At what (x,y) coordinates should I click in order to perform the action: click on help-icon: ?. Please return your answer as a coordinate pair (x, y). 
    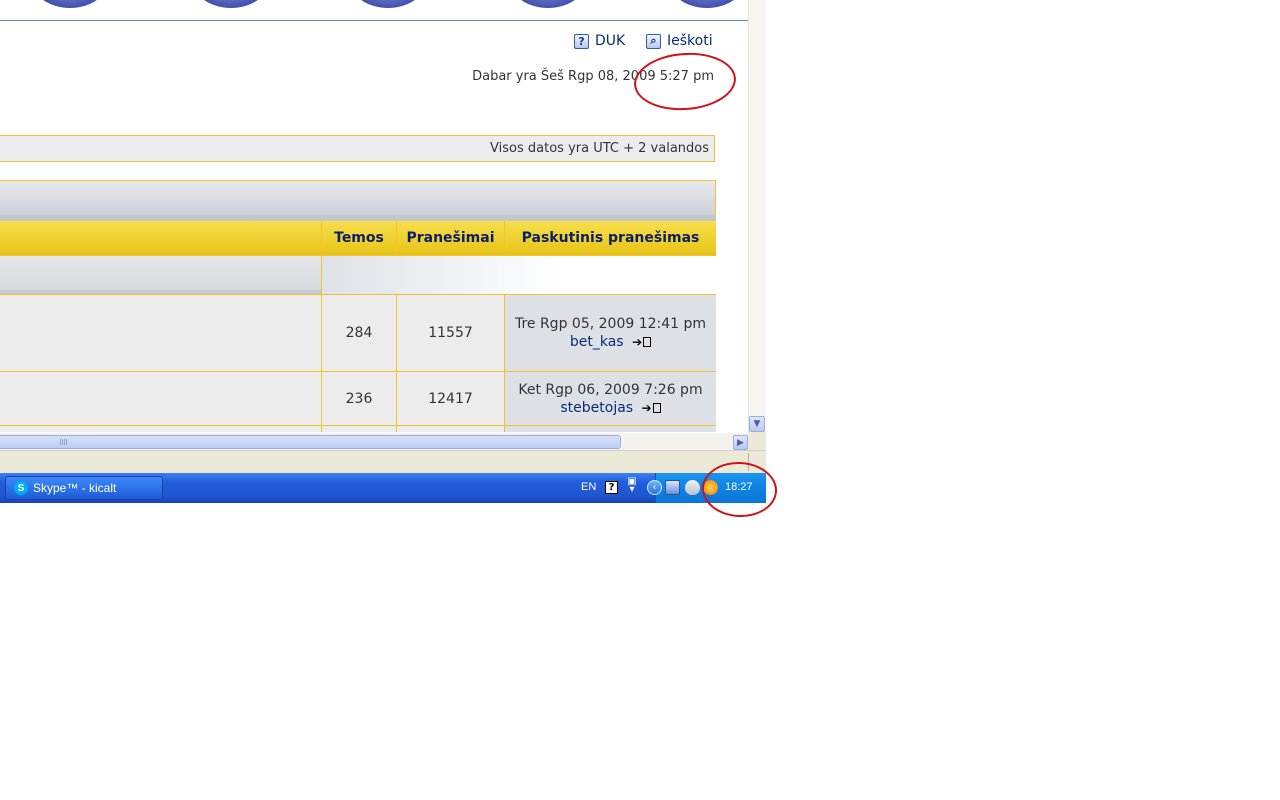
    Looking at the image, I should click on (581, 41).